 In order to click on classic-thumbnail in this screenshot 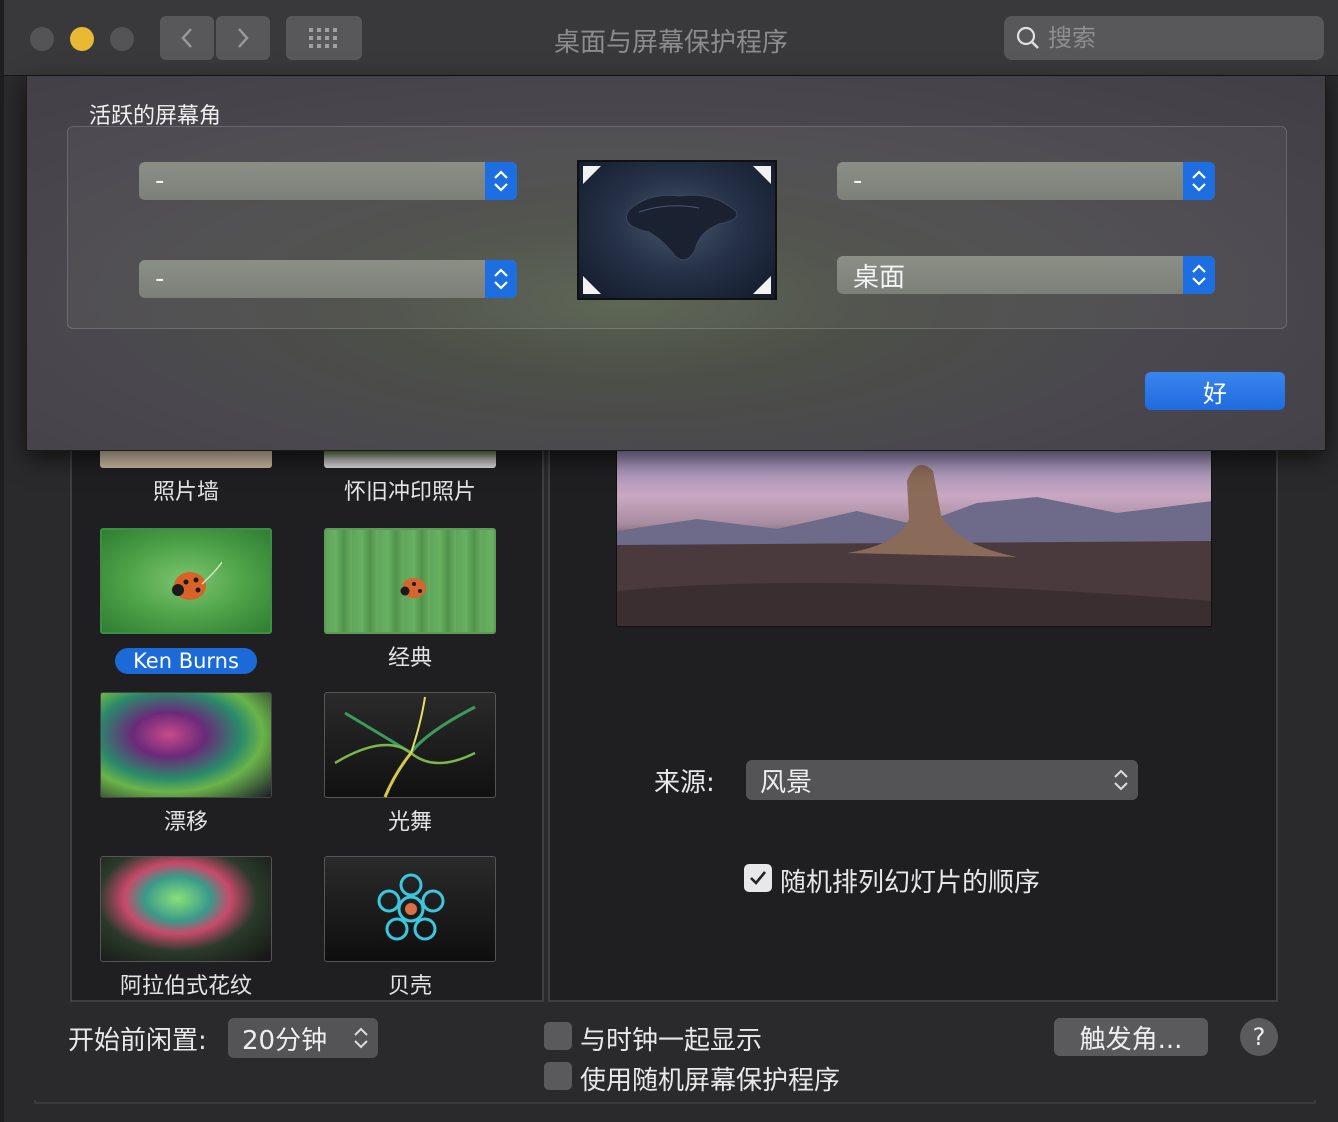, I will do `click(410, 581)`.